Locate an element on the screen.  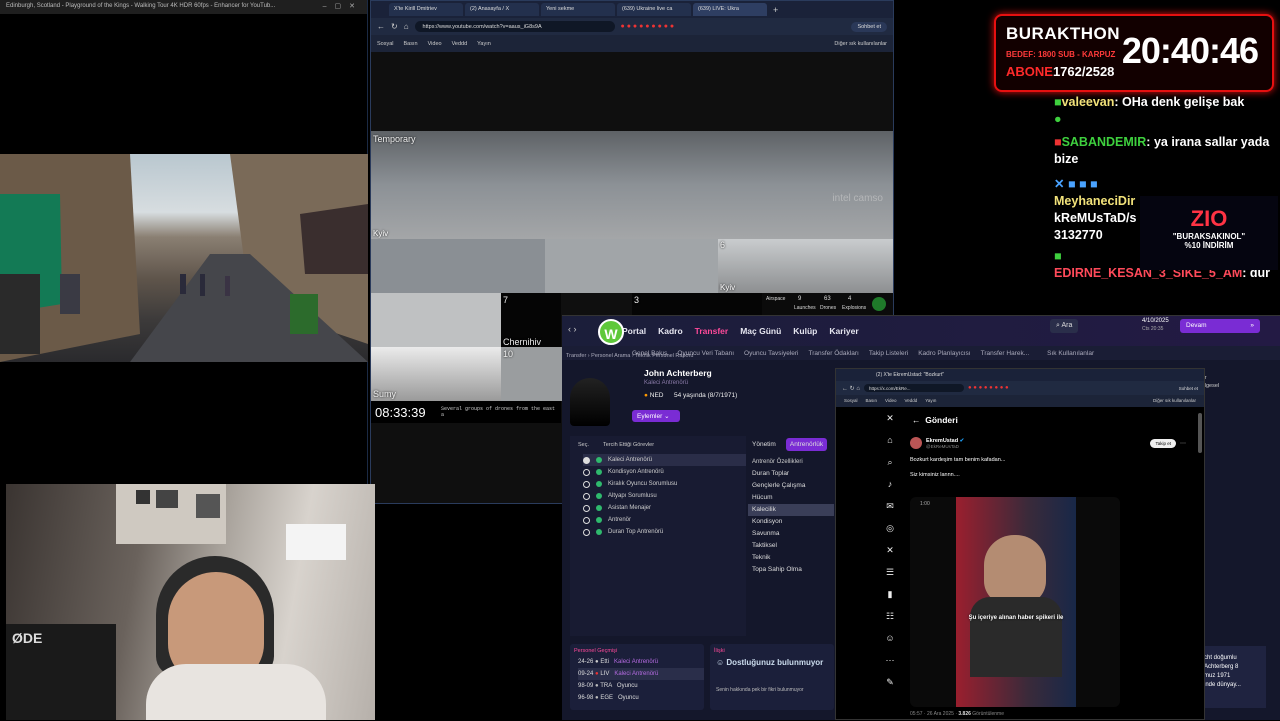
fm-subnav-item: Kadro Planlayıcısı is located at coordinates (944, 353).